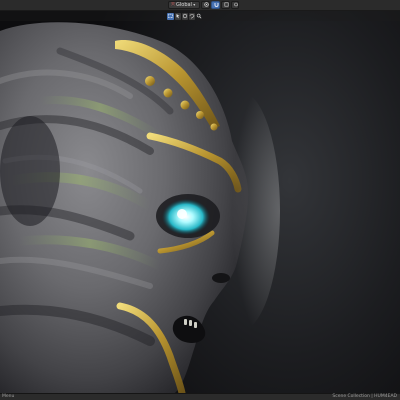 This screenshot has width=400, height=400. Describe the element at coordinates (170, 16) in the screenshot. I see `select-box-icon` at that location.